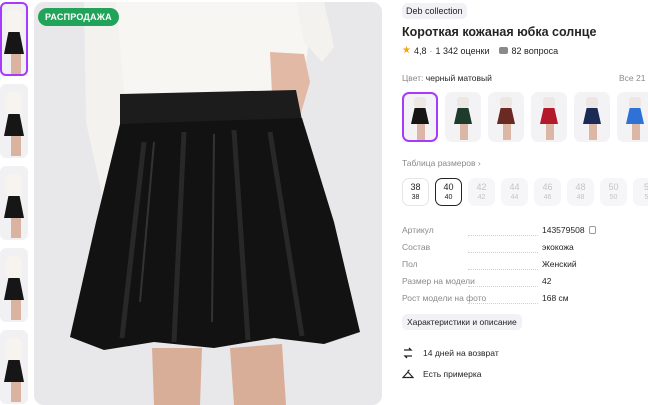 The height and width of the screenshot is (405, 648). Describe the element at coordinates (547, 187) in the screenshot. I see `size-ru: 46` at that location.